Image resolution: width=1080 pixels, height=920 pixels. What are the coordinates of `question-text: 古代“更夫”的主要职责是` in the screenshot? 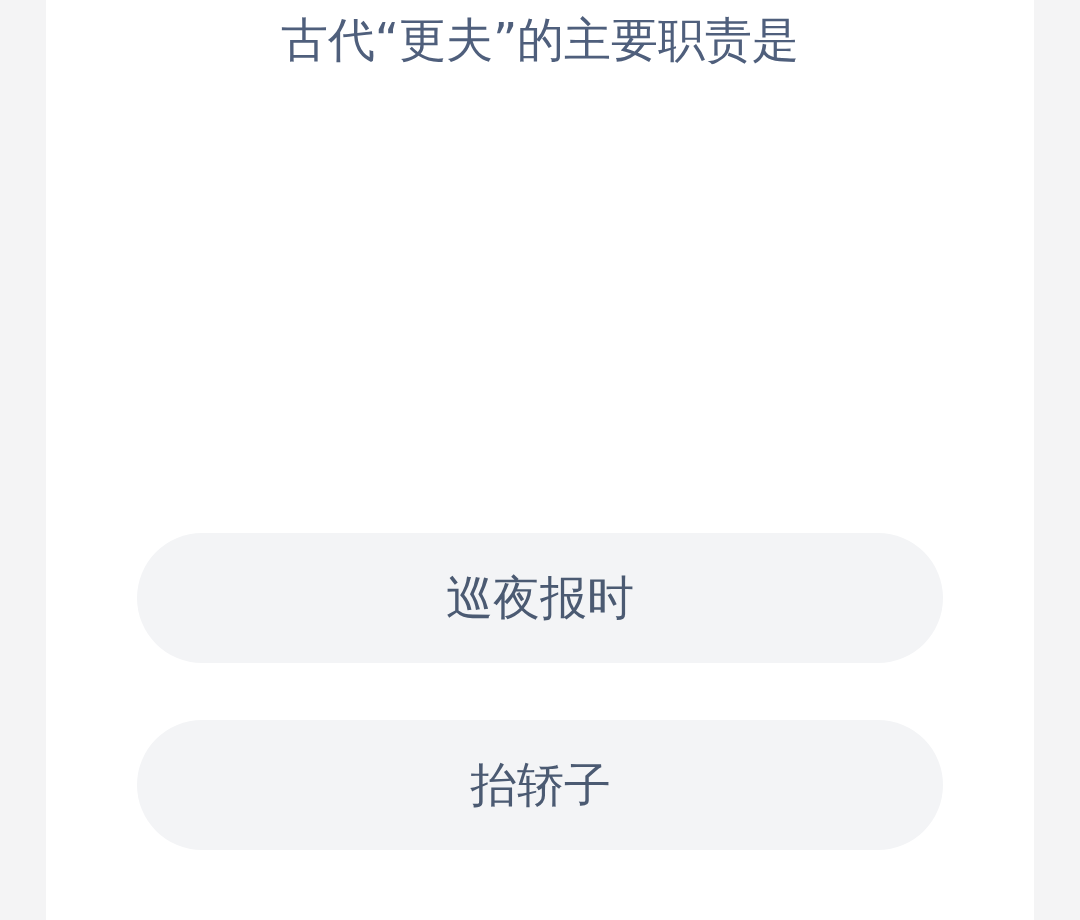 It's located at (540, 40).